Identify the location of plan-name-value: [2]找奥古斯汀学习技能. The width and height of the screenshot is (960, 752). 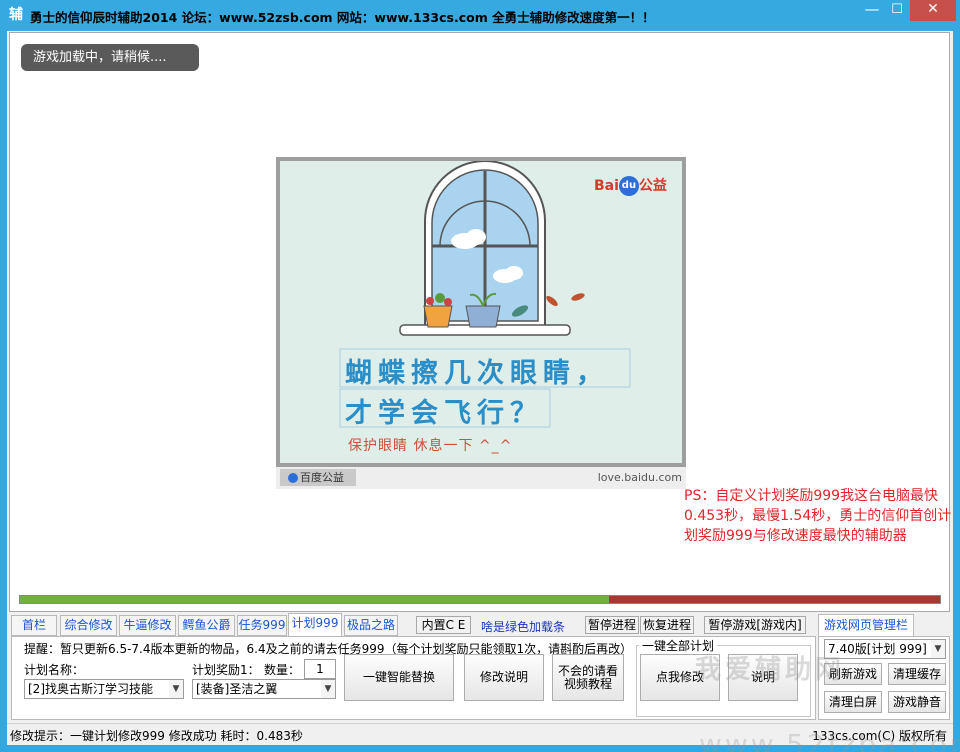
(90, 689).